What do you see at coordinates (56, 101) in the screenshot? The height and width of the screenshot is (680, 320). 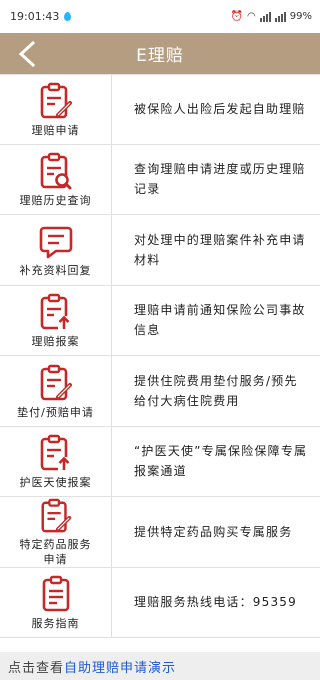 I see `claim-form-pen-icon` at bounding box center [56, 101].